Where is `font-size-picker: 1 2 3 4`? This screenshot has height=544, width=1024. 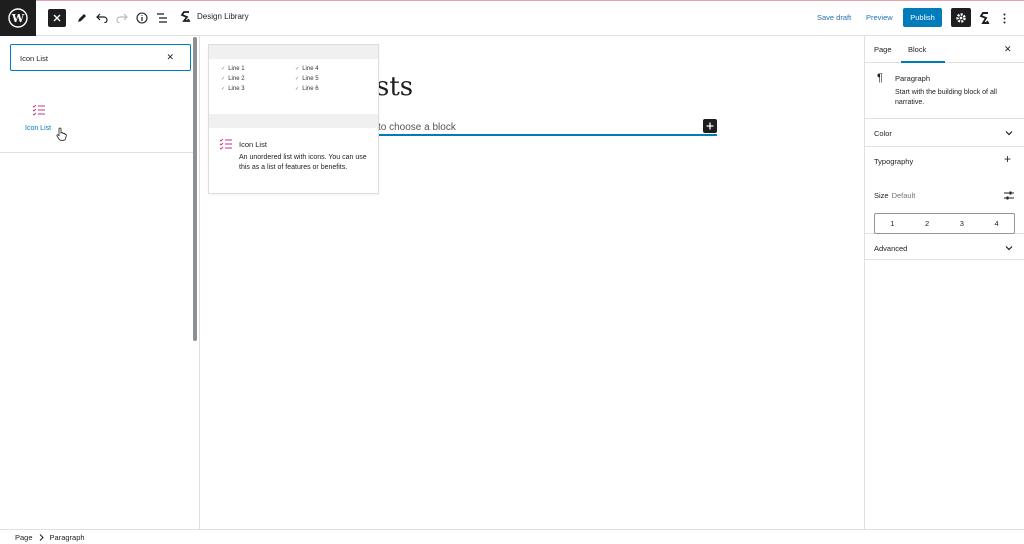
font-size-picker: 1 2 3 4 is located at coordinates (944, 223).